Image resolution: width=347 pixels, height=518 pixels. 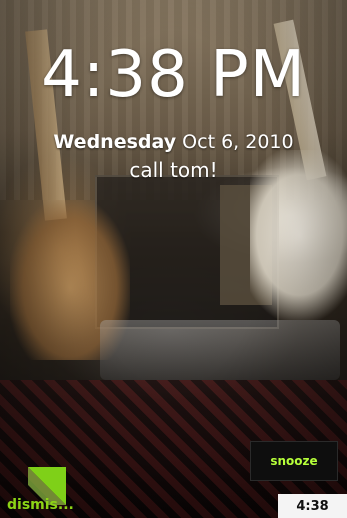 I want to click on snooze-button: snooze, so click(x=294, y=461).